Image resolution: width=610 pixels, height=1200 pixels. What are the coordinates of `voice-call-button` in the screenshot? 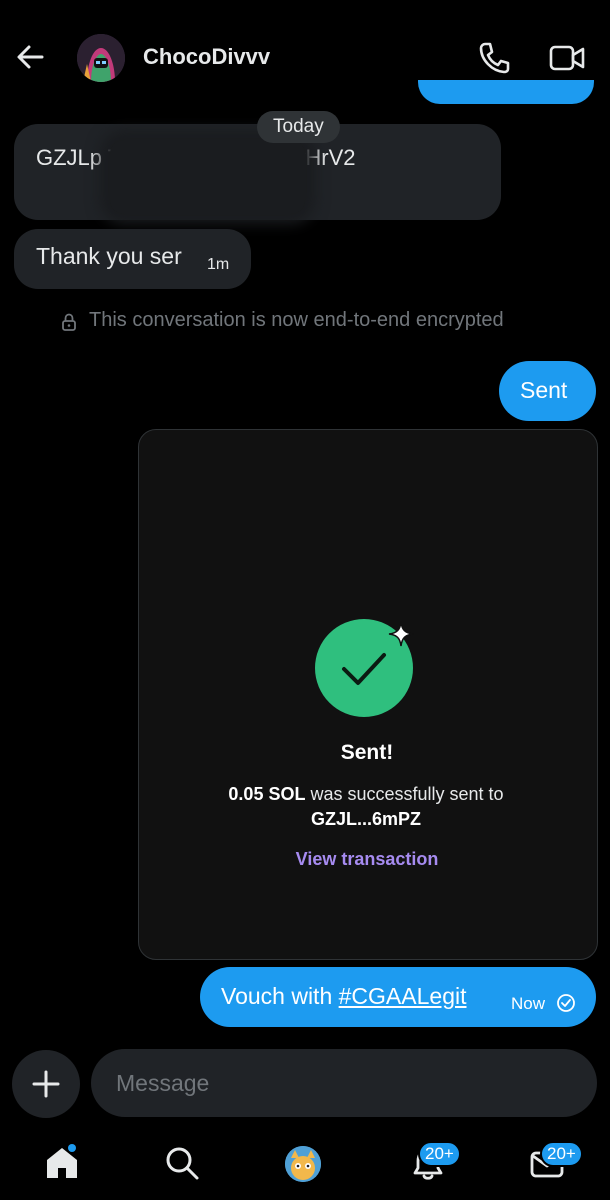 It's located at (494, 58).